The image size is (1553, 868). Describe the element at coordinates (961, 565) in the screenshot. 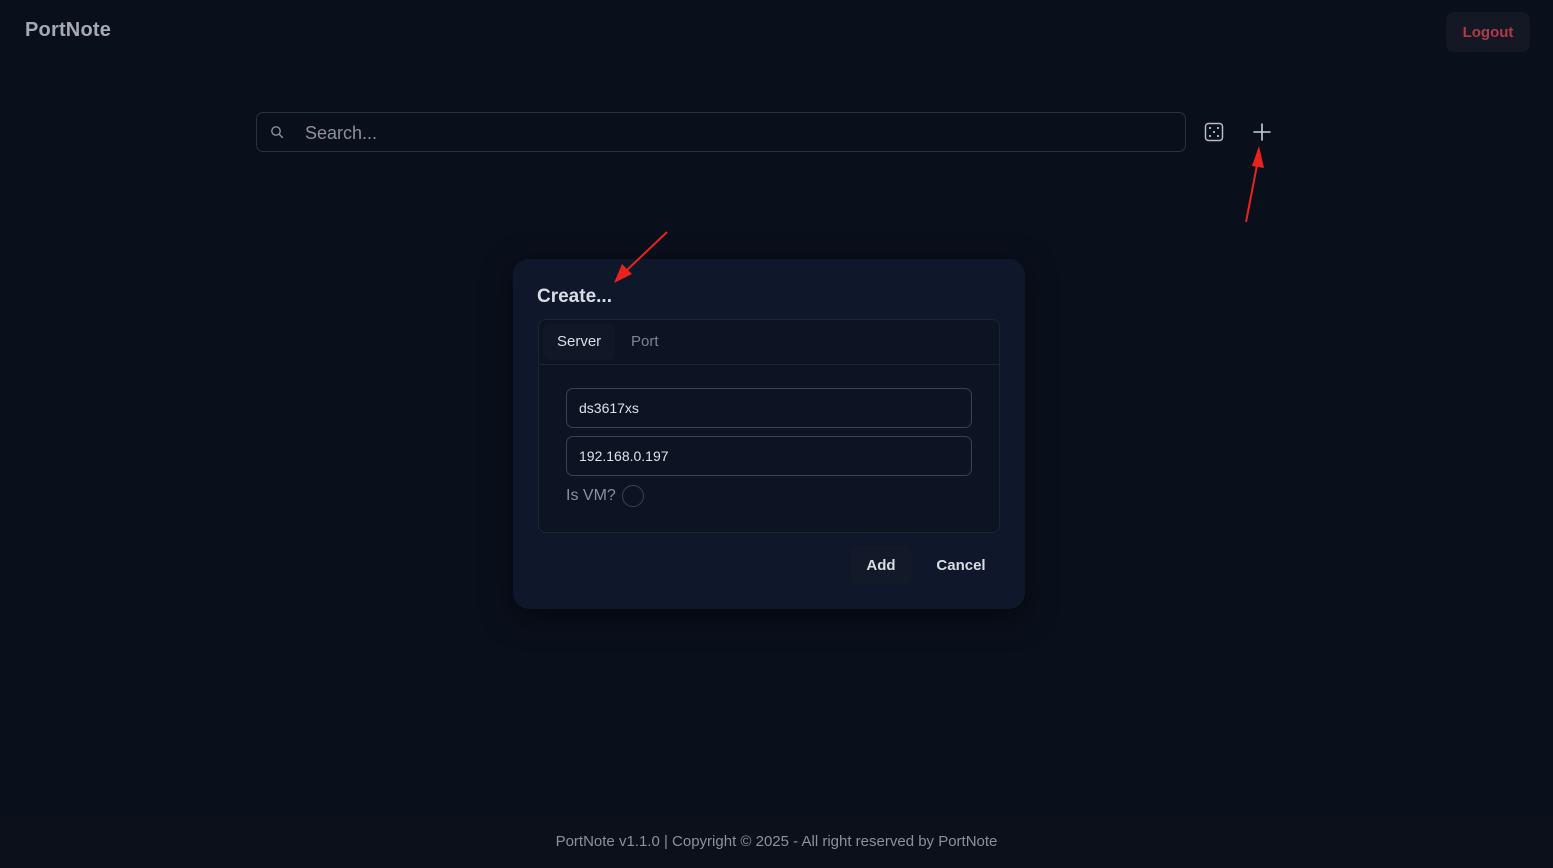

I see `cancel-button: Cancel` at that location.